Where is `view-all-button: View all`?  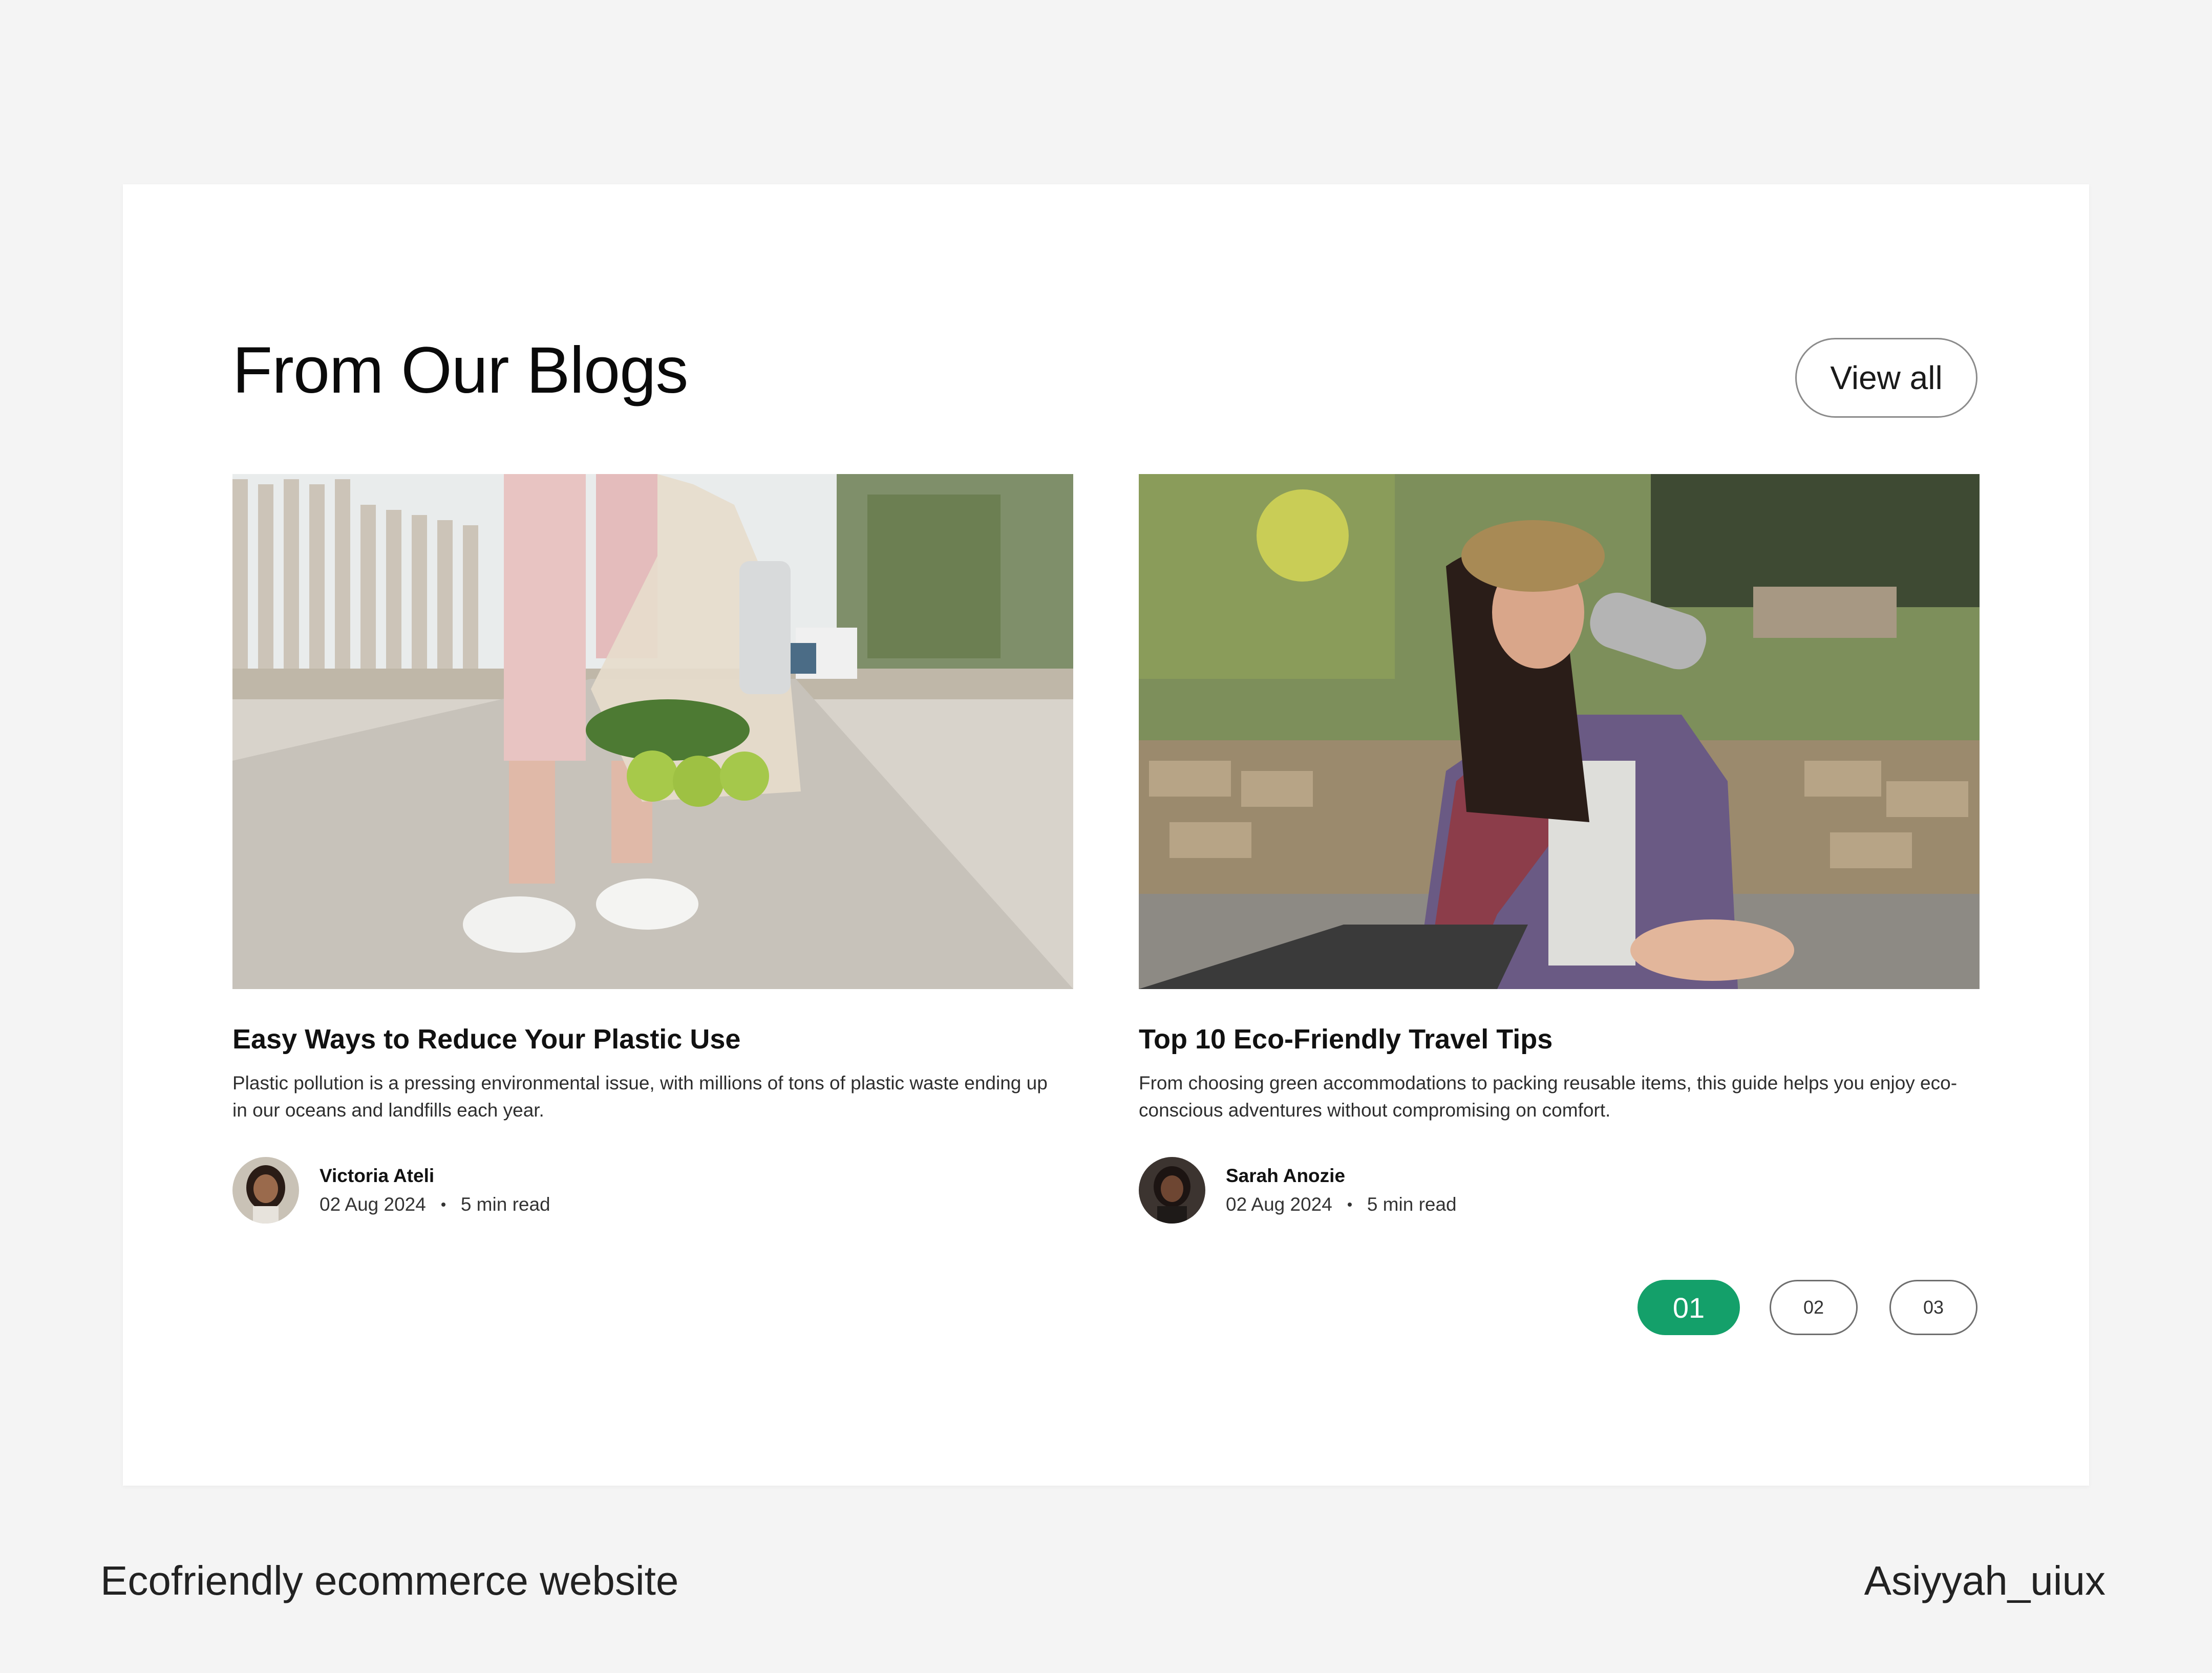 view-all-button: View all is located at coordinates (1886, 378).